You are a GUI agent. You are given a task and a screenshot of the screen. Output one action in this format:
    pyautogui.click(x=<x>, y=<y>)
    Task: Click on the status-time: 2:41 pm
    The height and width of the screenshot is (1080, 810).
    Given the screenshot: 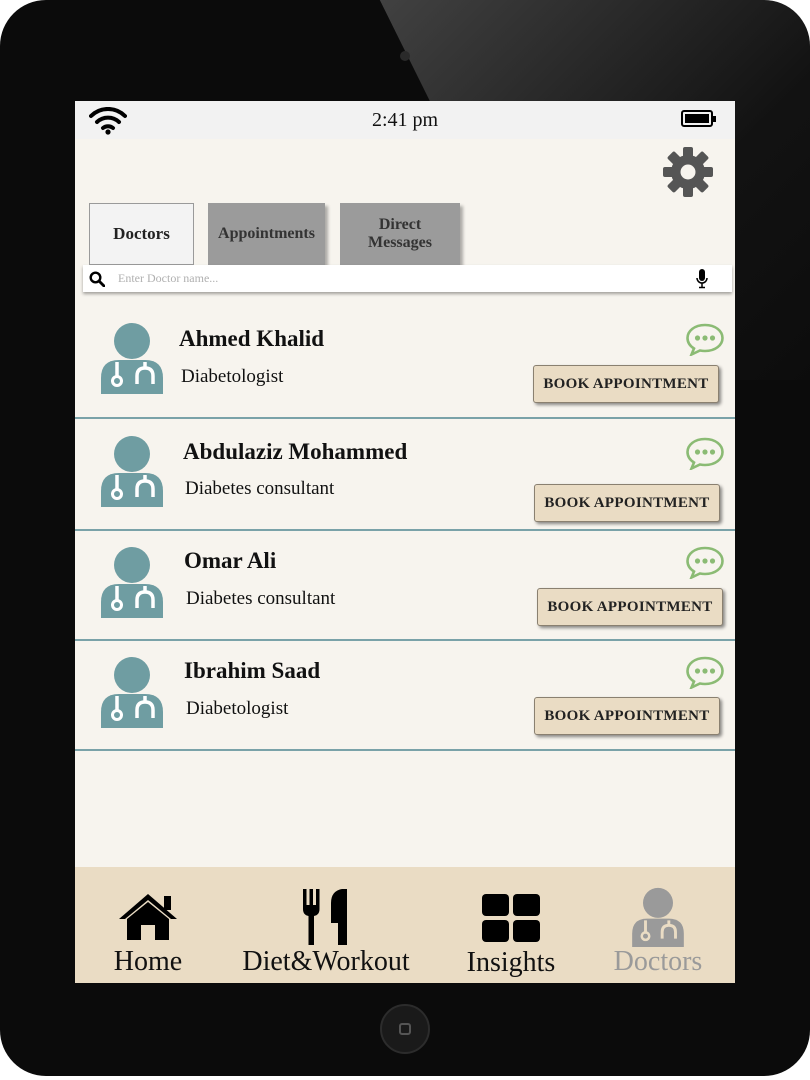 What is the action you would take?
    pyautogui.click(x=405, y=120)
    